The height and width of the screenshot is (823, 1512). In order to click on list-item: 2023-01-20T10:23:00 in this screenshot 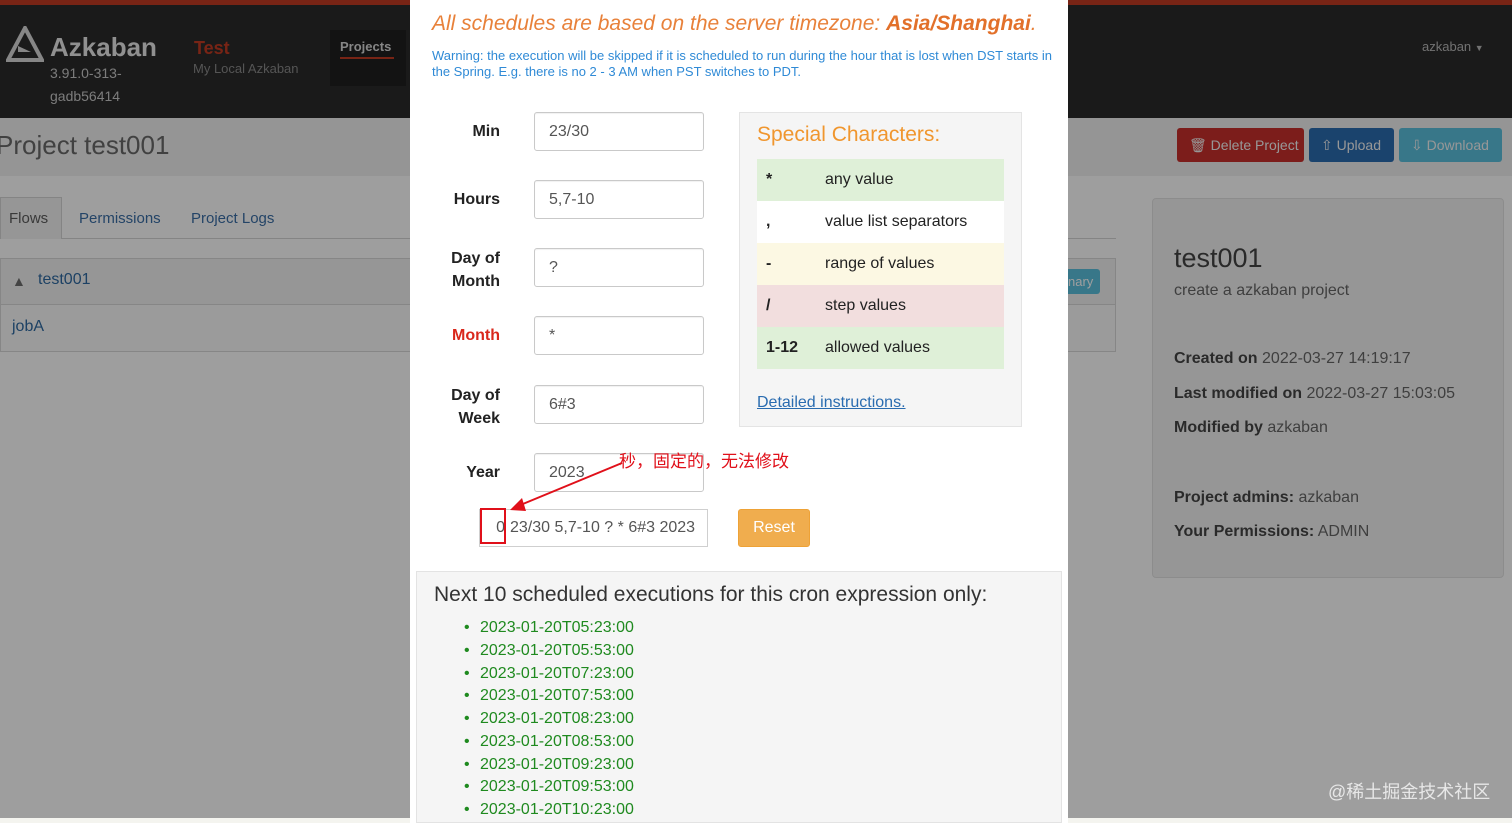, I will do `click(549, 810)`.